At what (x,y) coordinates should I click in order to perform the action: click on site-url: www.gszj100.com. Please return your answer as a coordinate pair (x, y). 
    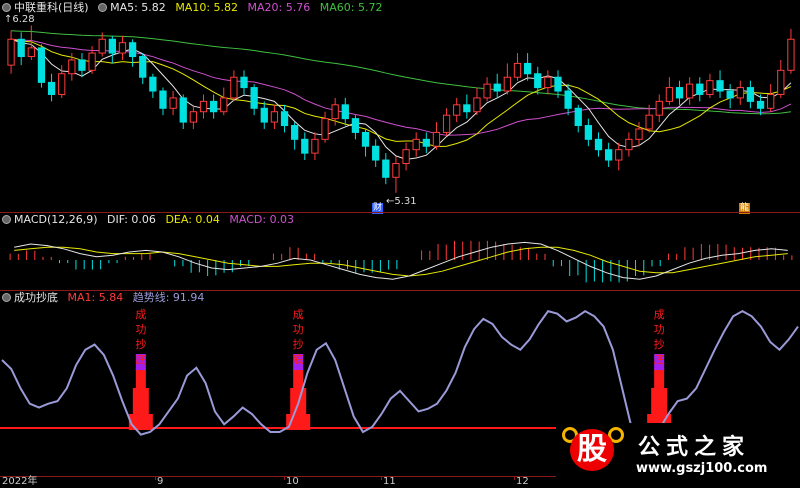
    Looking at the image, I should click on (702, 468).